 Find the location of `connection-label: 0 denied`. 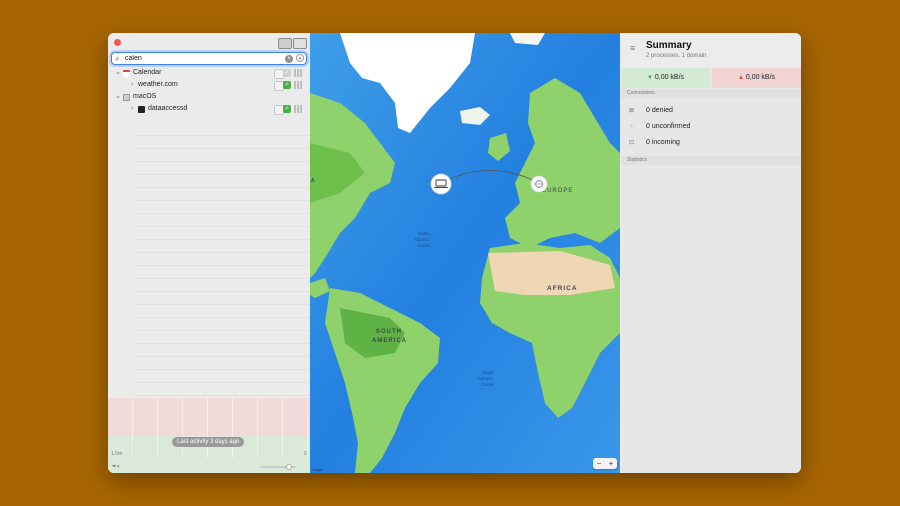

connection-label: 0 denied is located at coordinates (659, 110).